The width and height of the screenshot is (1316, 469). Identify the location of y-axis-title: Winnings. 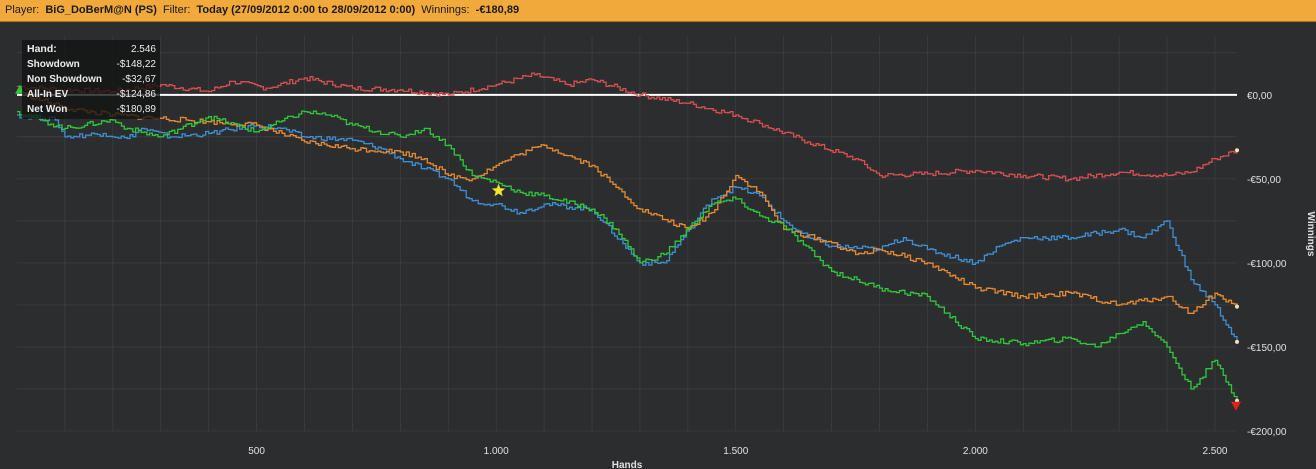
(1310, 234).